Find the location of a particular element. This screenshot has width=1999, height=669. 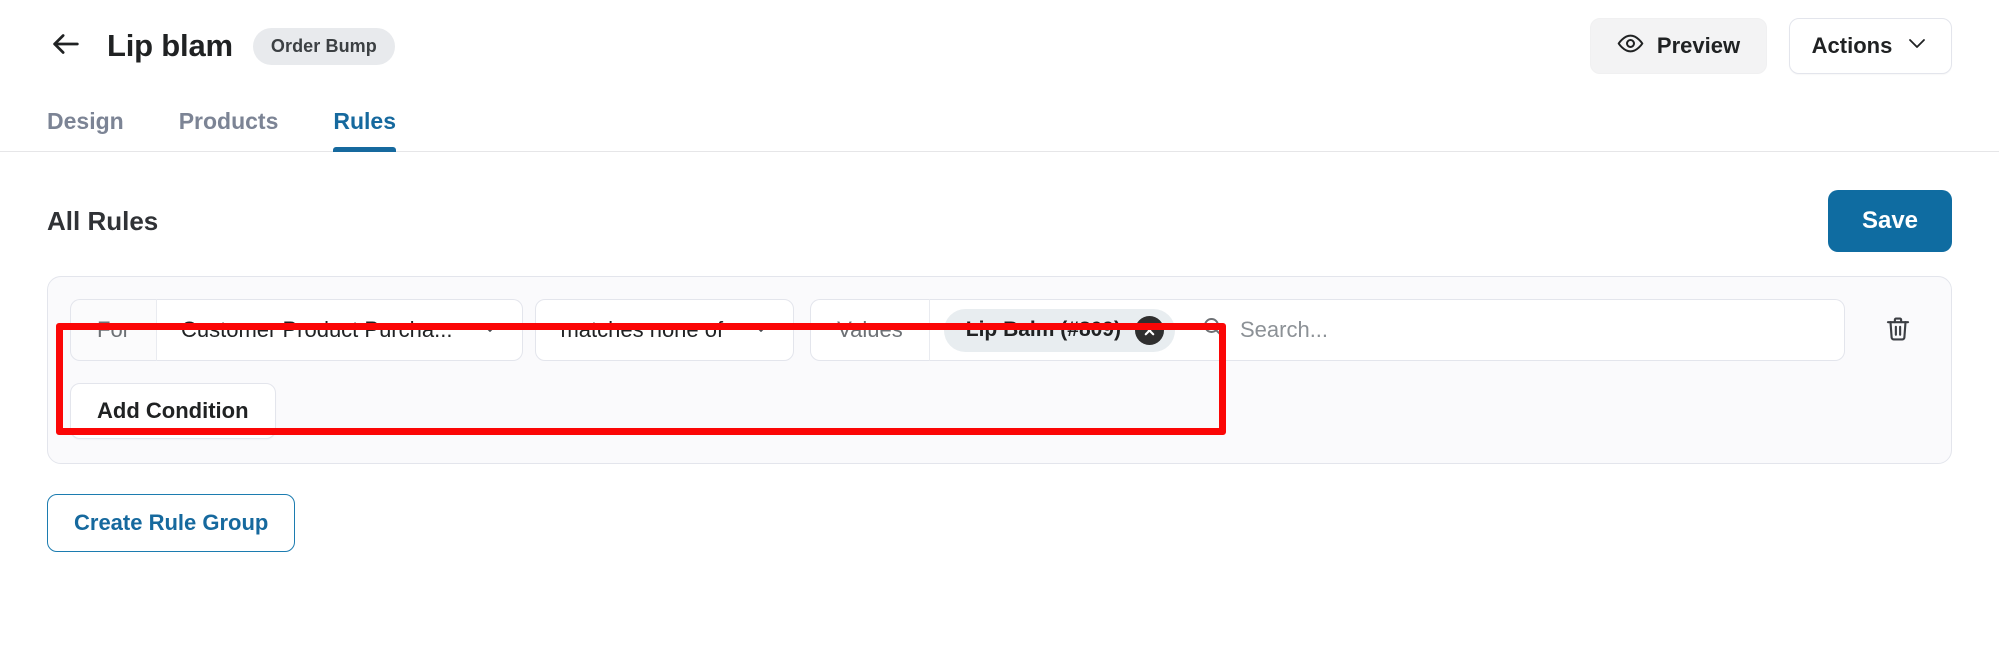

arrow-left-icon is located at coordinates (66, 46).